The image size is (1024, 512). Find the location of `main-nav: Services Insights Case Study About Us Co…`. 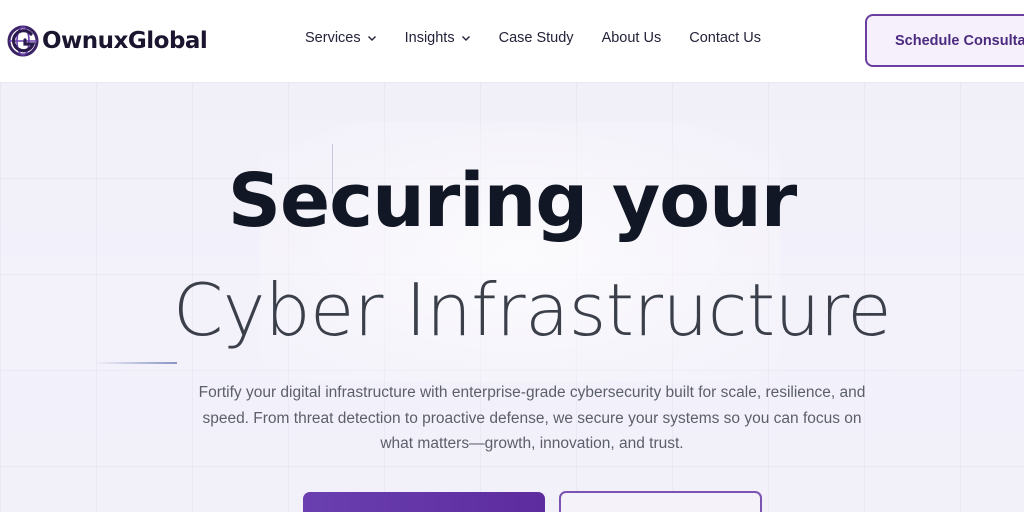

main-nav: Services Insights Case Study About Us Co… is located at coordinates (547, 38).